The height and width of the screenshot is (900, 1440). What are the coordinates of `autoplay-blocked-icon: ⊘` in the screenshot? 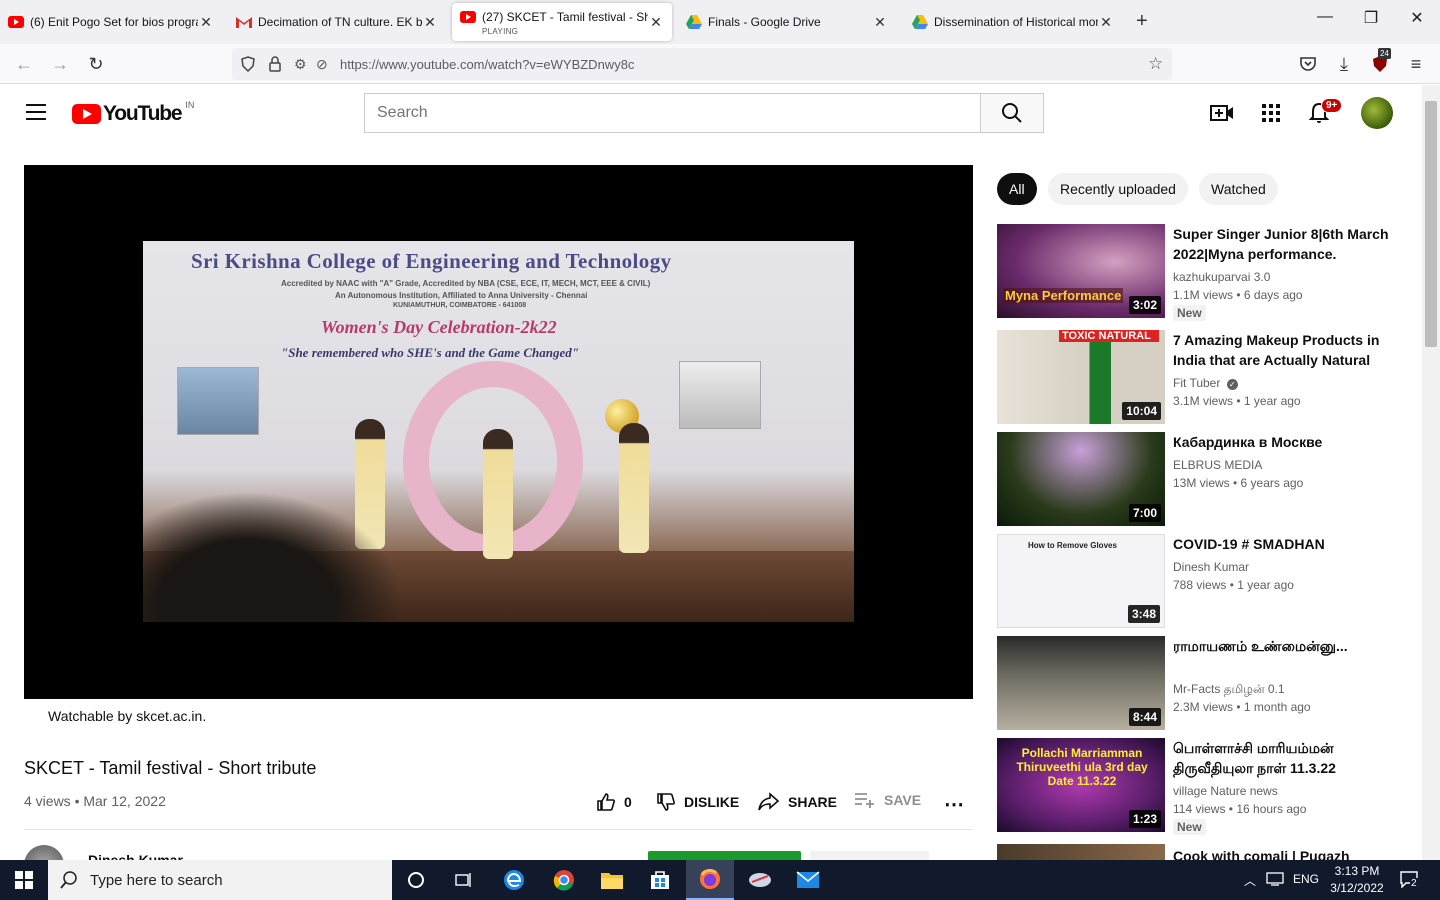 It's located at (322, 64).